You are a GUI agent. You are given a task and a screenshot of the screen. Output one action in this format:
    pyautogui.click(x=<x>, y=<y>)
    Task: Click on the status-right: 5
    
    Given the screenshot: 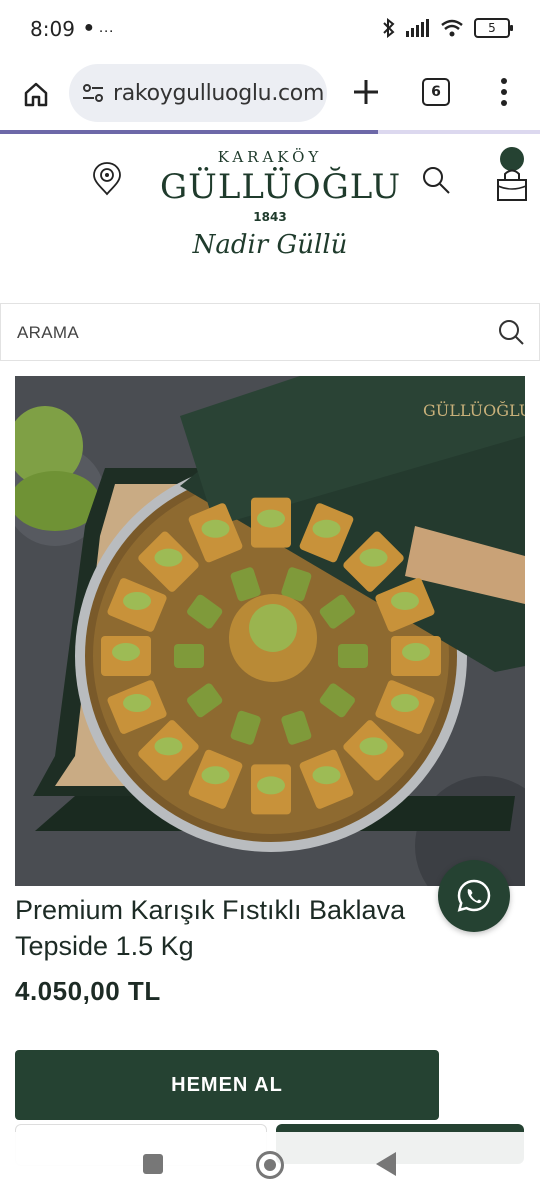 What is the action you would take?
    pyautogui.click(x=447, y=28)
    